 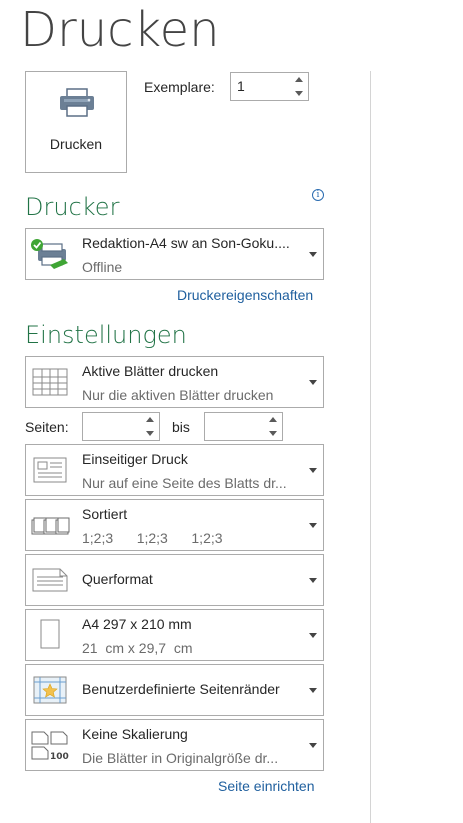 I want to click on sides-title: Einseitiger Druck, so click(x=135, y=459).